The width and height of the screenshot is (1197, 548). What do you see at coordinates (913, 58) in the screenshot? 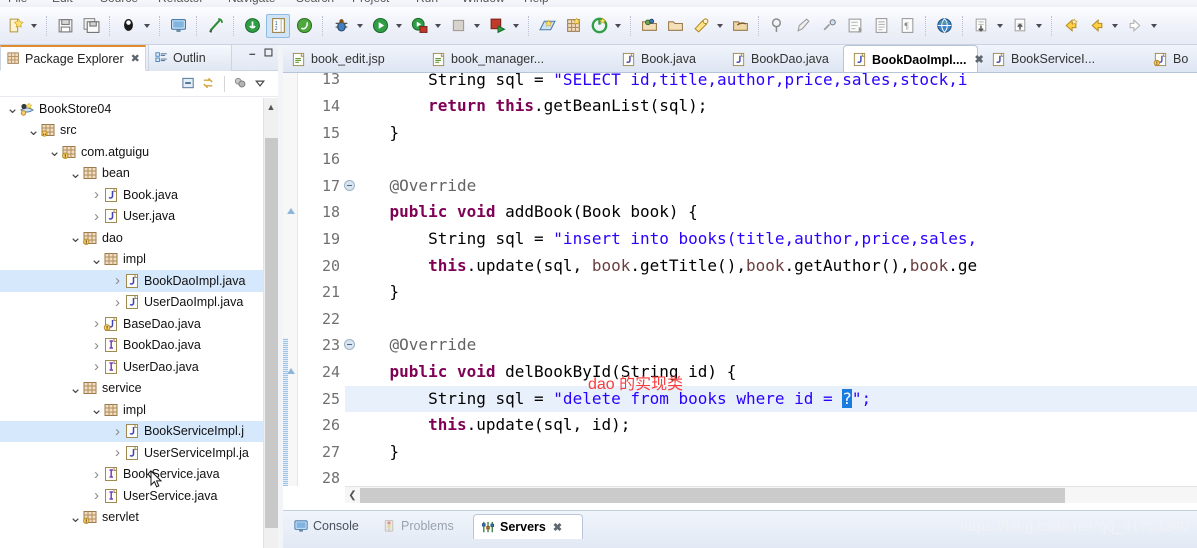
I see `editor-tab-bookdaoimpl: BookDaoImpl.... ✖` at bounding box center [913, 58].